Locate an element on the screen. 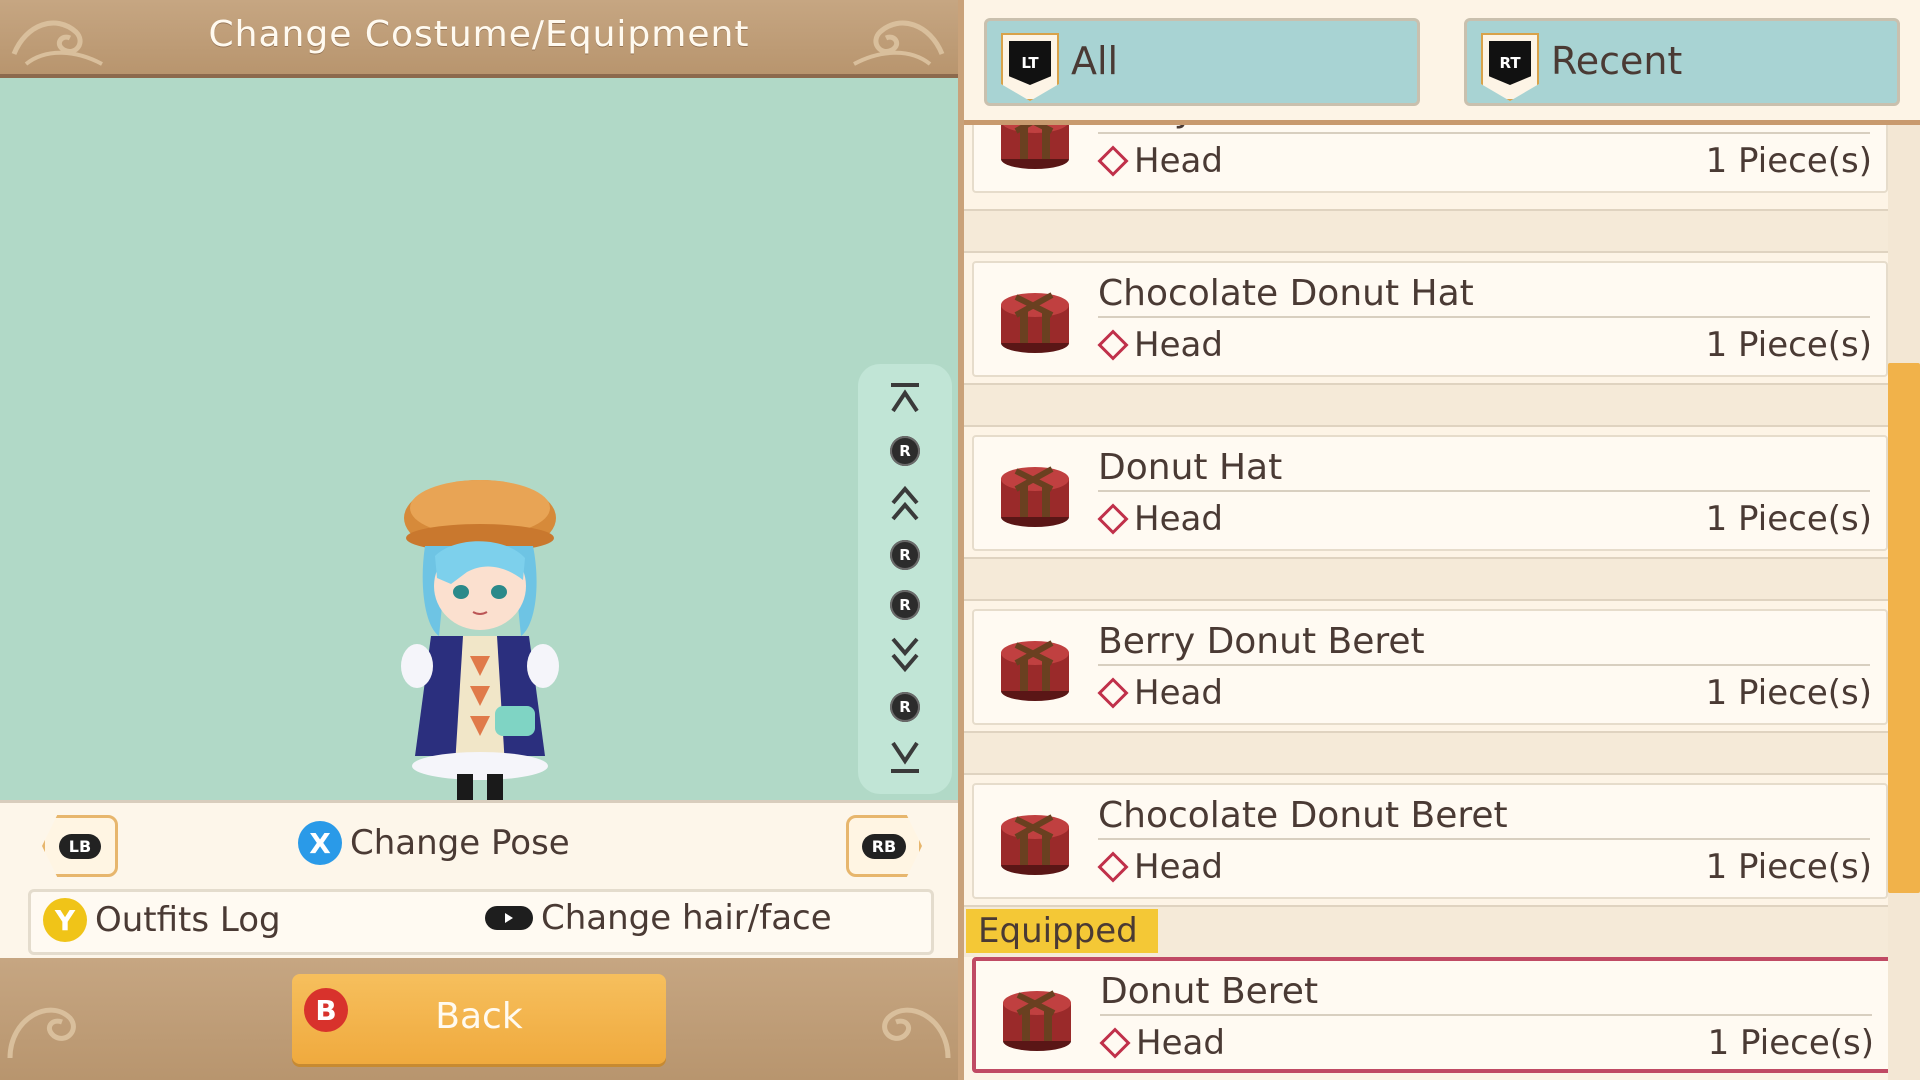 This screenshot has width=1920, height=1080. r-stick-left-icon: R is located at coordinates (905, 555).